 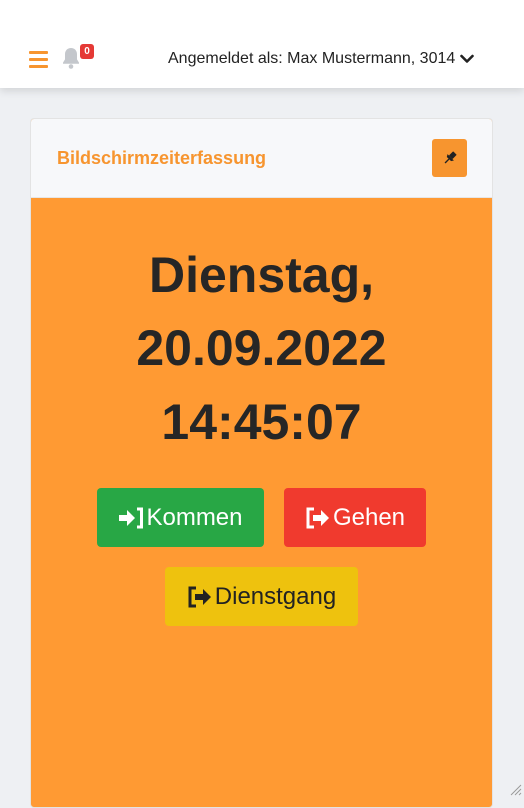 I want to click on top-navbar: 0 Angemeldet als: Max Mustermann, 3014, so click(x=262, y=44).